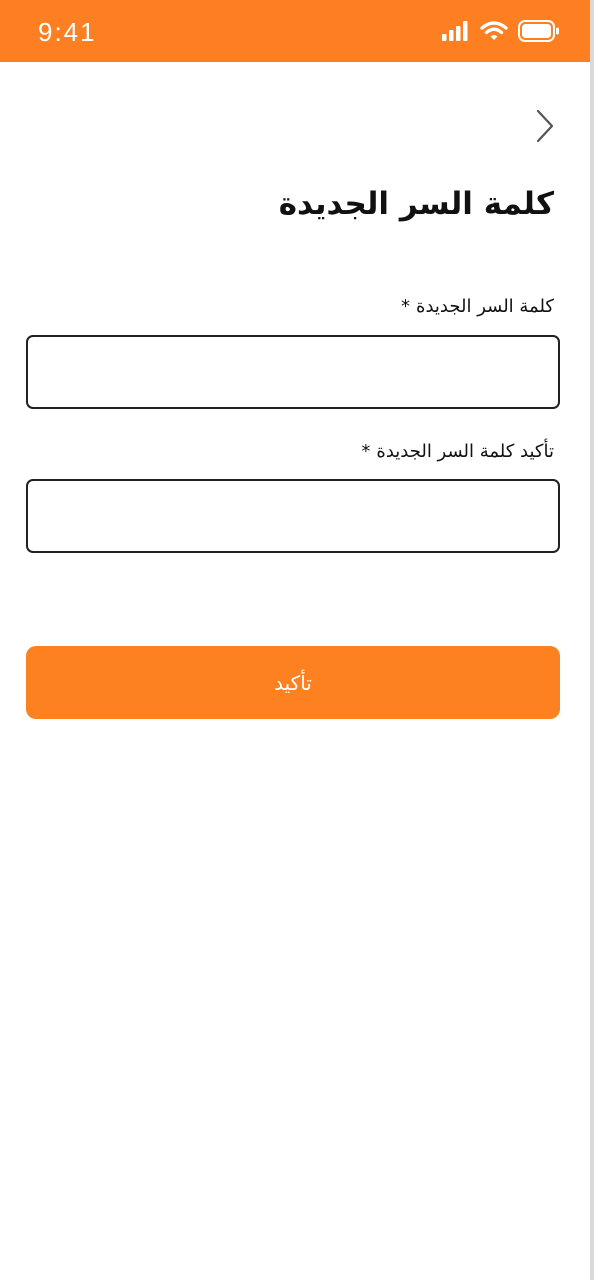 Image resolution: width=594 pixels, height=1280 pixels. What do you see at coordinates (67, 32) in the screenshot?
I see `status-time: 9:41` at bounding box center [67, 32].